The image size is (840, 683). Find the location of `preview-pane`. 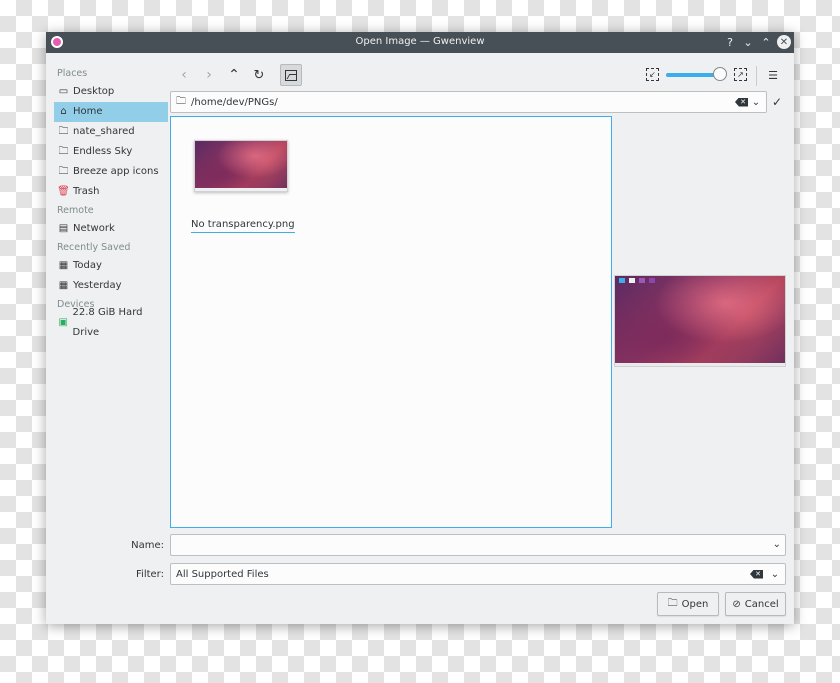

preview-pane is located at coordinates (700, 321).